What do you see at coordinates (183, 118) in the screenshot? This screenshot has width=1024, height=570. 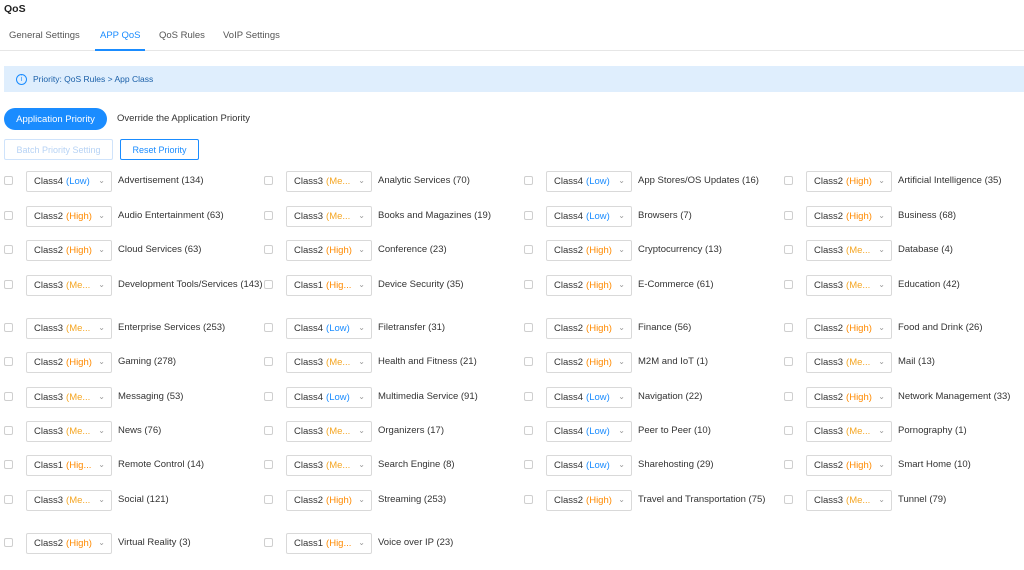 I see `override-priority-option: Override the Application Priority` at bounding box center [183, 118].